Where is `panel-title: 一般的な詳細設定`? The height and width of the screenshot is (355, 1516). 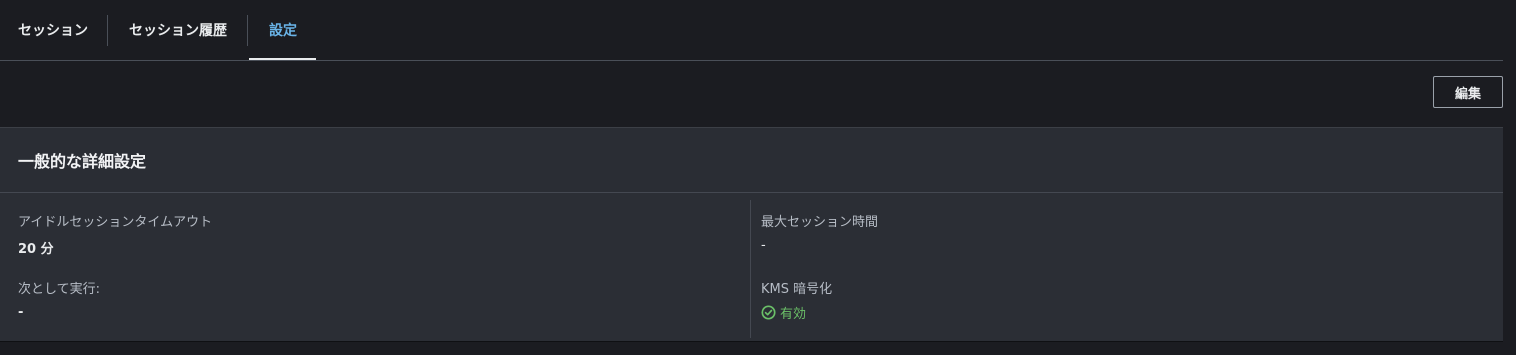 panel-title: 一般的な詳細設定 is located at coordinates (82, 161).